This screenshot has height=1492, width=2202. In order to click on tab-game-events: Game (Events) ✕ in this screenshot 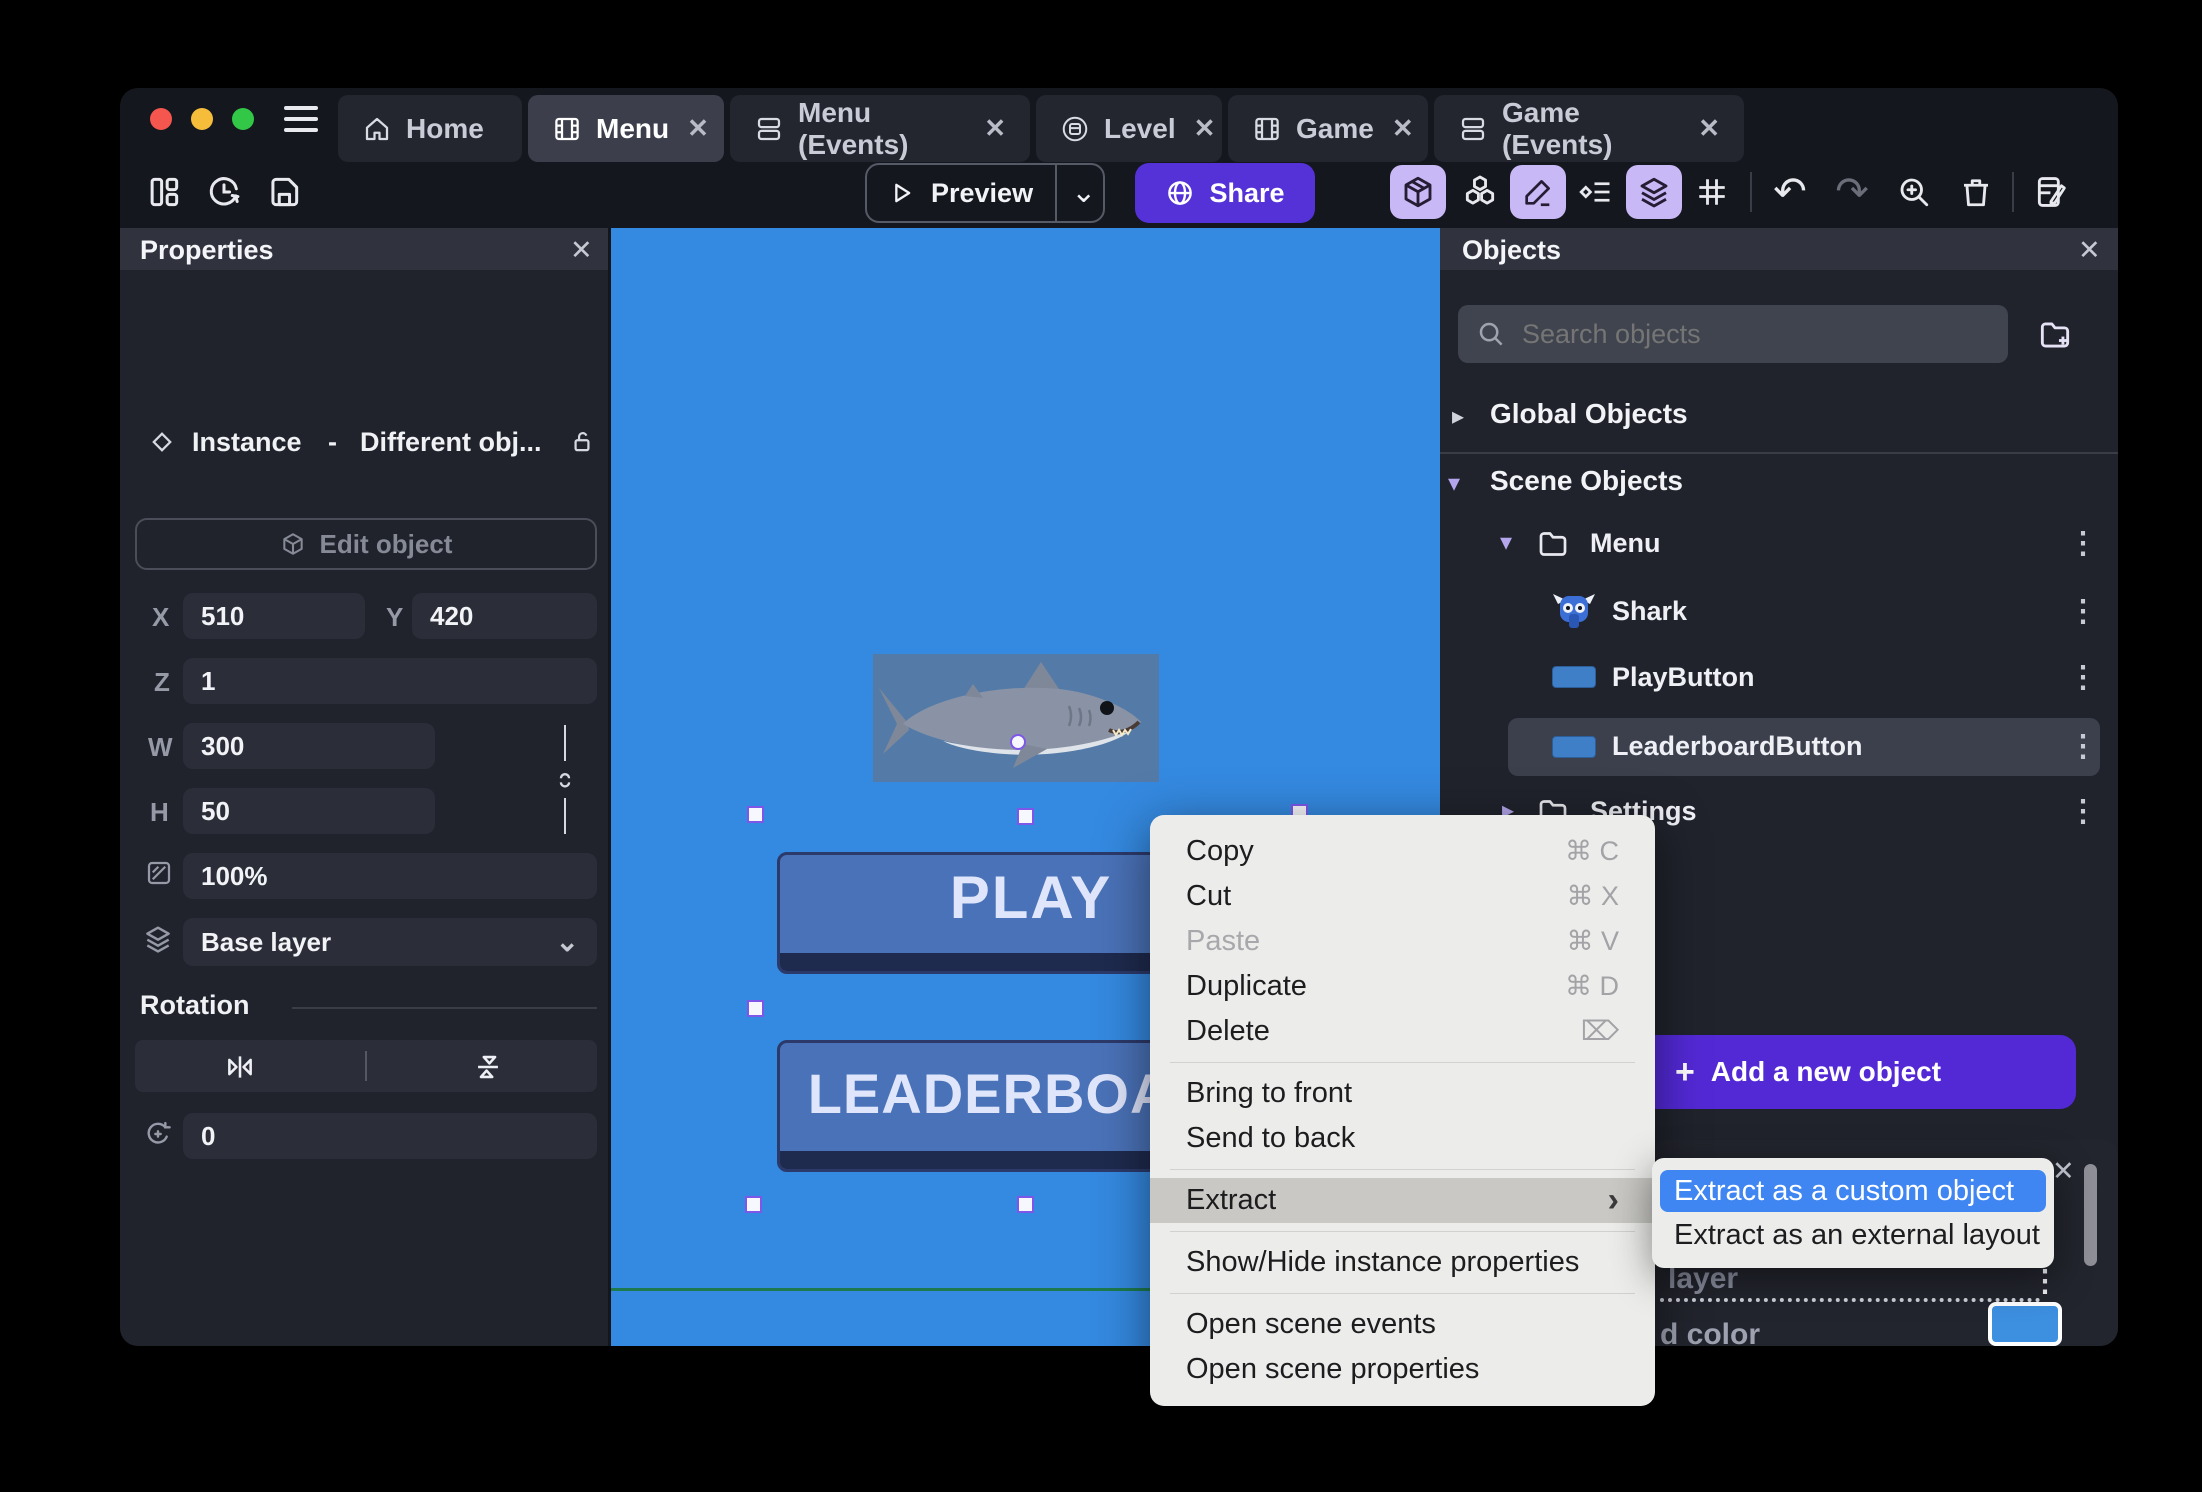, I will do `click(1589, 128)`.